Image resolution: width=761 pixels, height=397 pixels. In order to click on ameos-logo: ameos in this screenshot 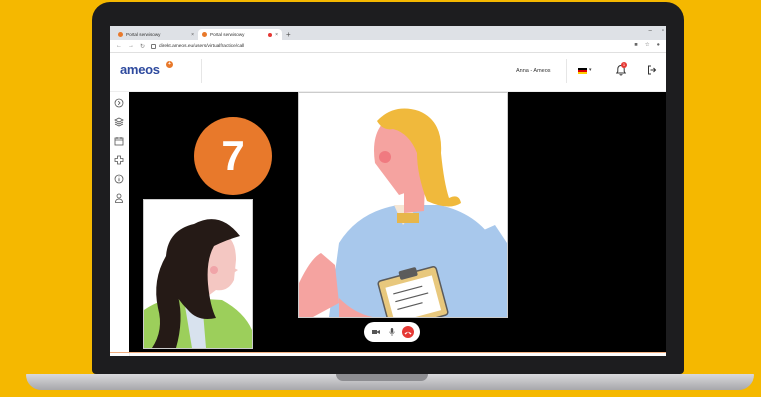, I will do `click(140, 69)`.